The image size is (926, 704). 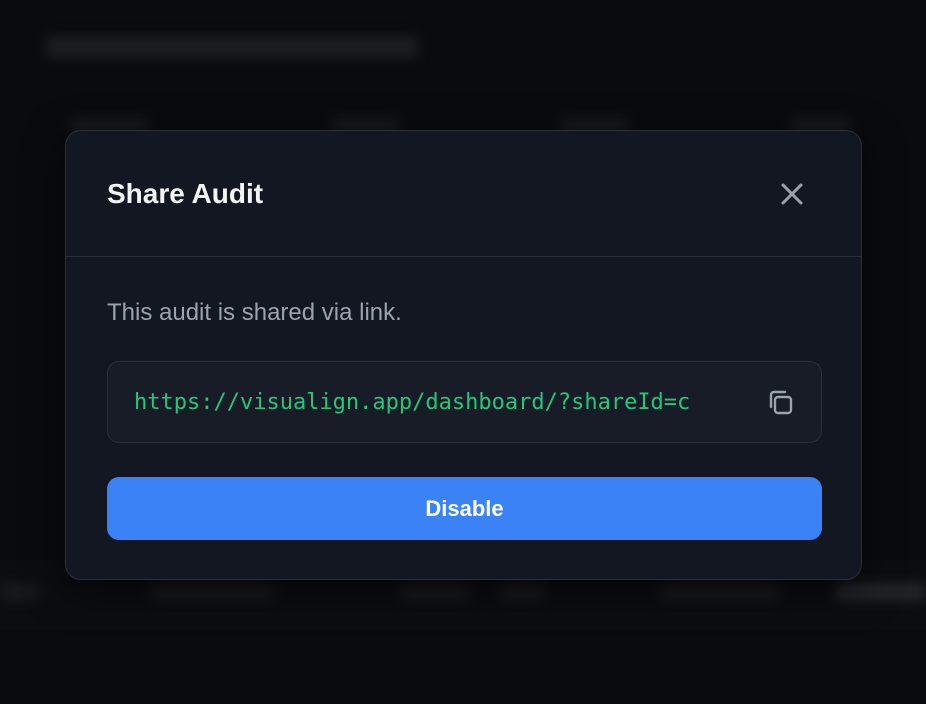 I want to click on disable-button: Disable, so click(x=464, y=508).